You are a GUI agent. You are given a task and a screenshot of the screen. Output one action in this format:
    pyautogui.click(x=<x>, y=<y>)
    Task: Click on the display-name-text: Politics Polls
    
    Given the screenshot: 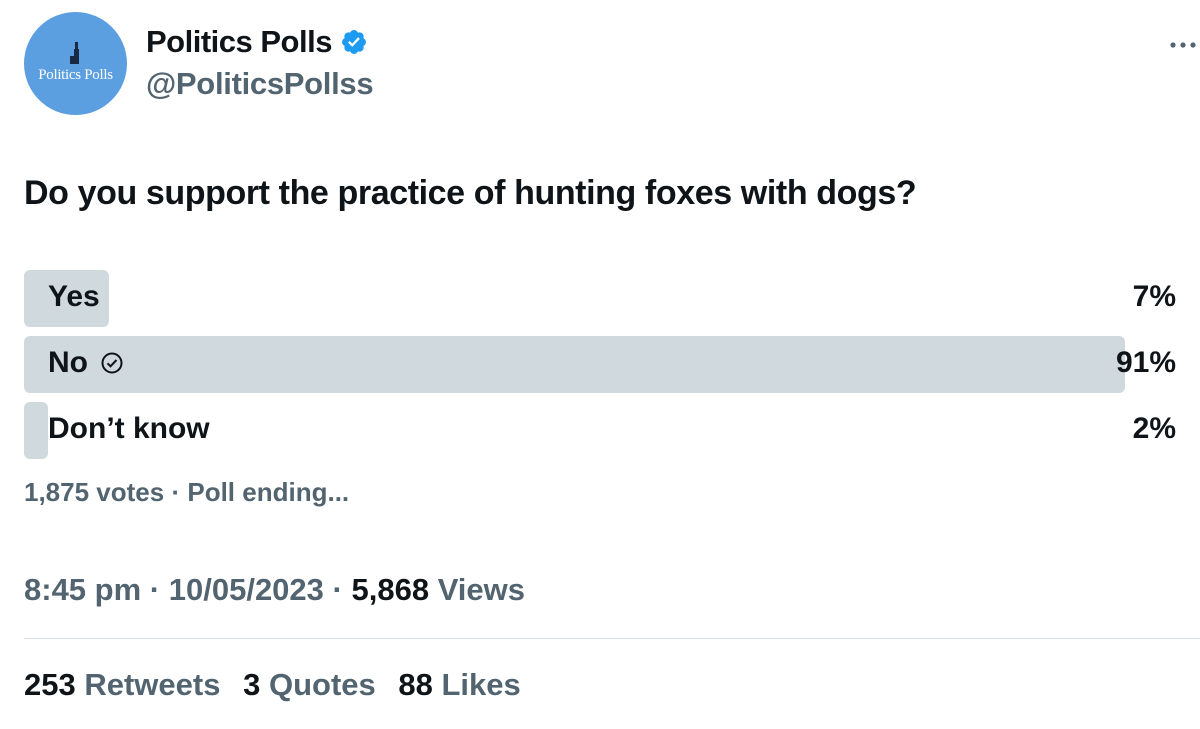 What is the action you would take?
    pyautogui.click(x=239, y=41)
    